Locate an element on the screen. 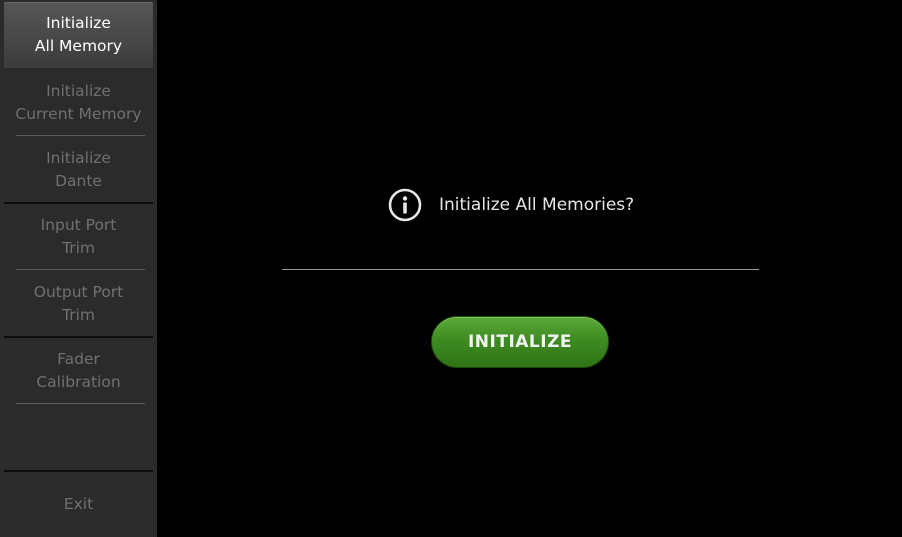  sidebar-item-label: Initialize Current Memory is located at coordinates (78, 102).